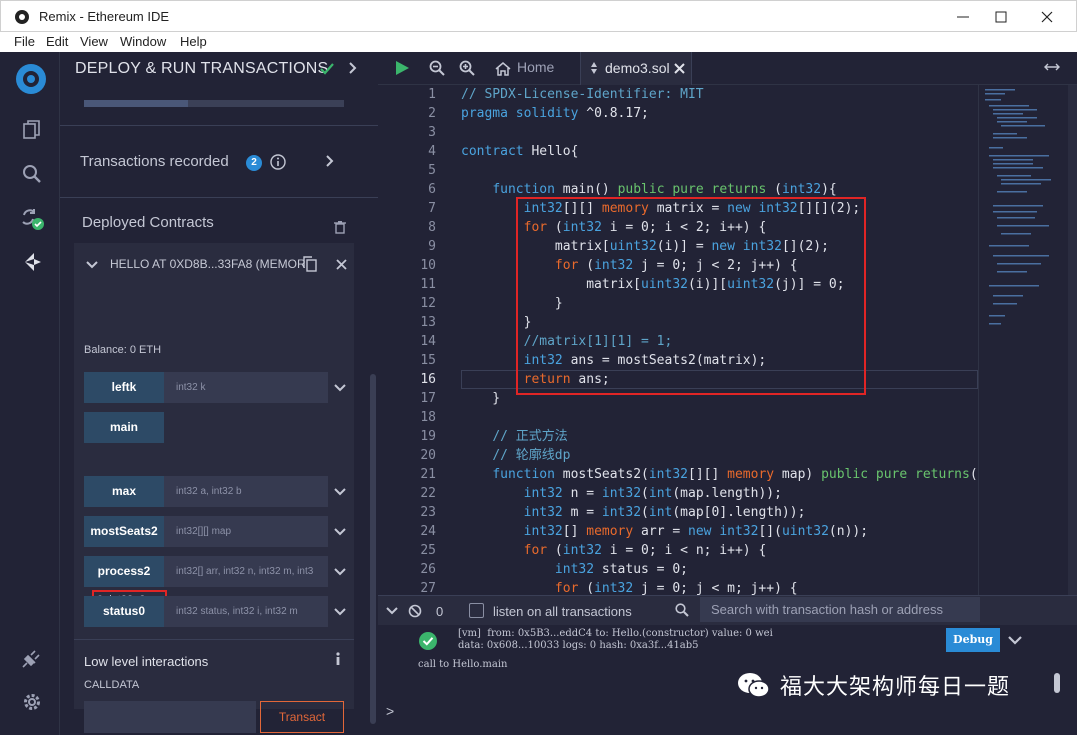  What do you see at coordinates (428, 641) in the screenshot?
I see `success-check-icon` at bounding box center [428, 641].